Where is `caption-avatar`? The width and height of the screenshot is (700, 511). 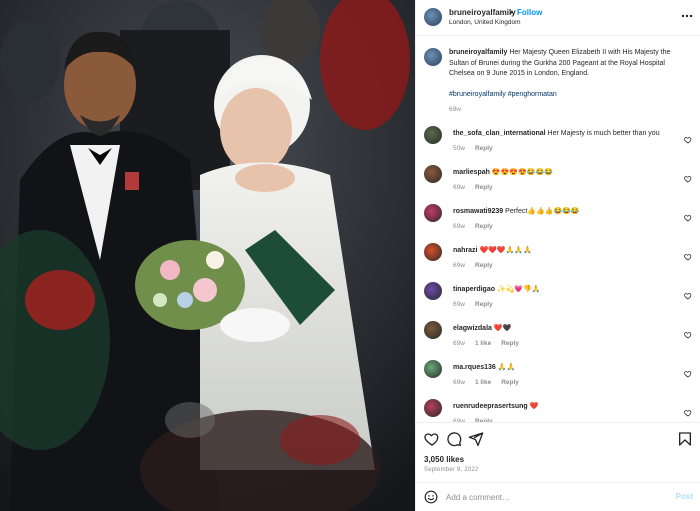
caption-avatar is located at coordinates (433, 57).